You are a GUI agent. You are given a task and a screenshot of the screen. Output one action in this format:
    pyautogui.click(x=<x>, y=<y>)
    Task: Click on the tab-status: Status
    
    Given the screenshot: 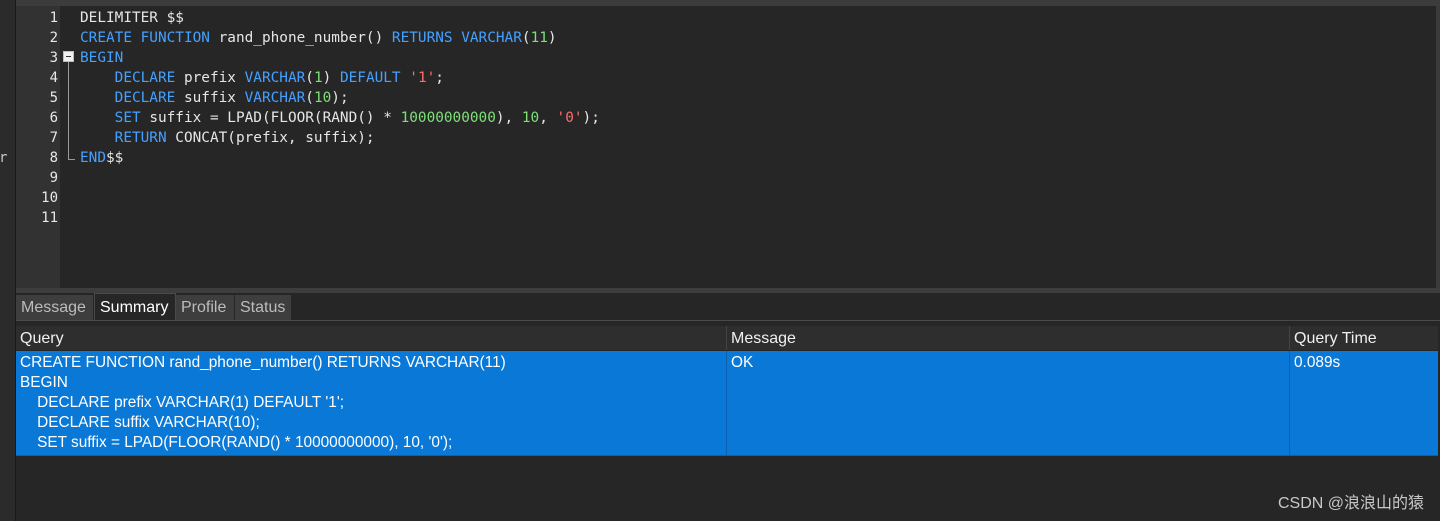 What is the action you would take?
    pyautogui.click(x=263, y=308)
    